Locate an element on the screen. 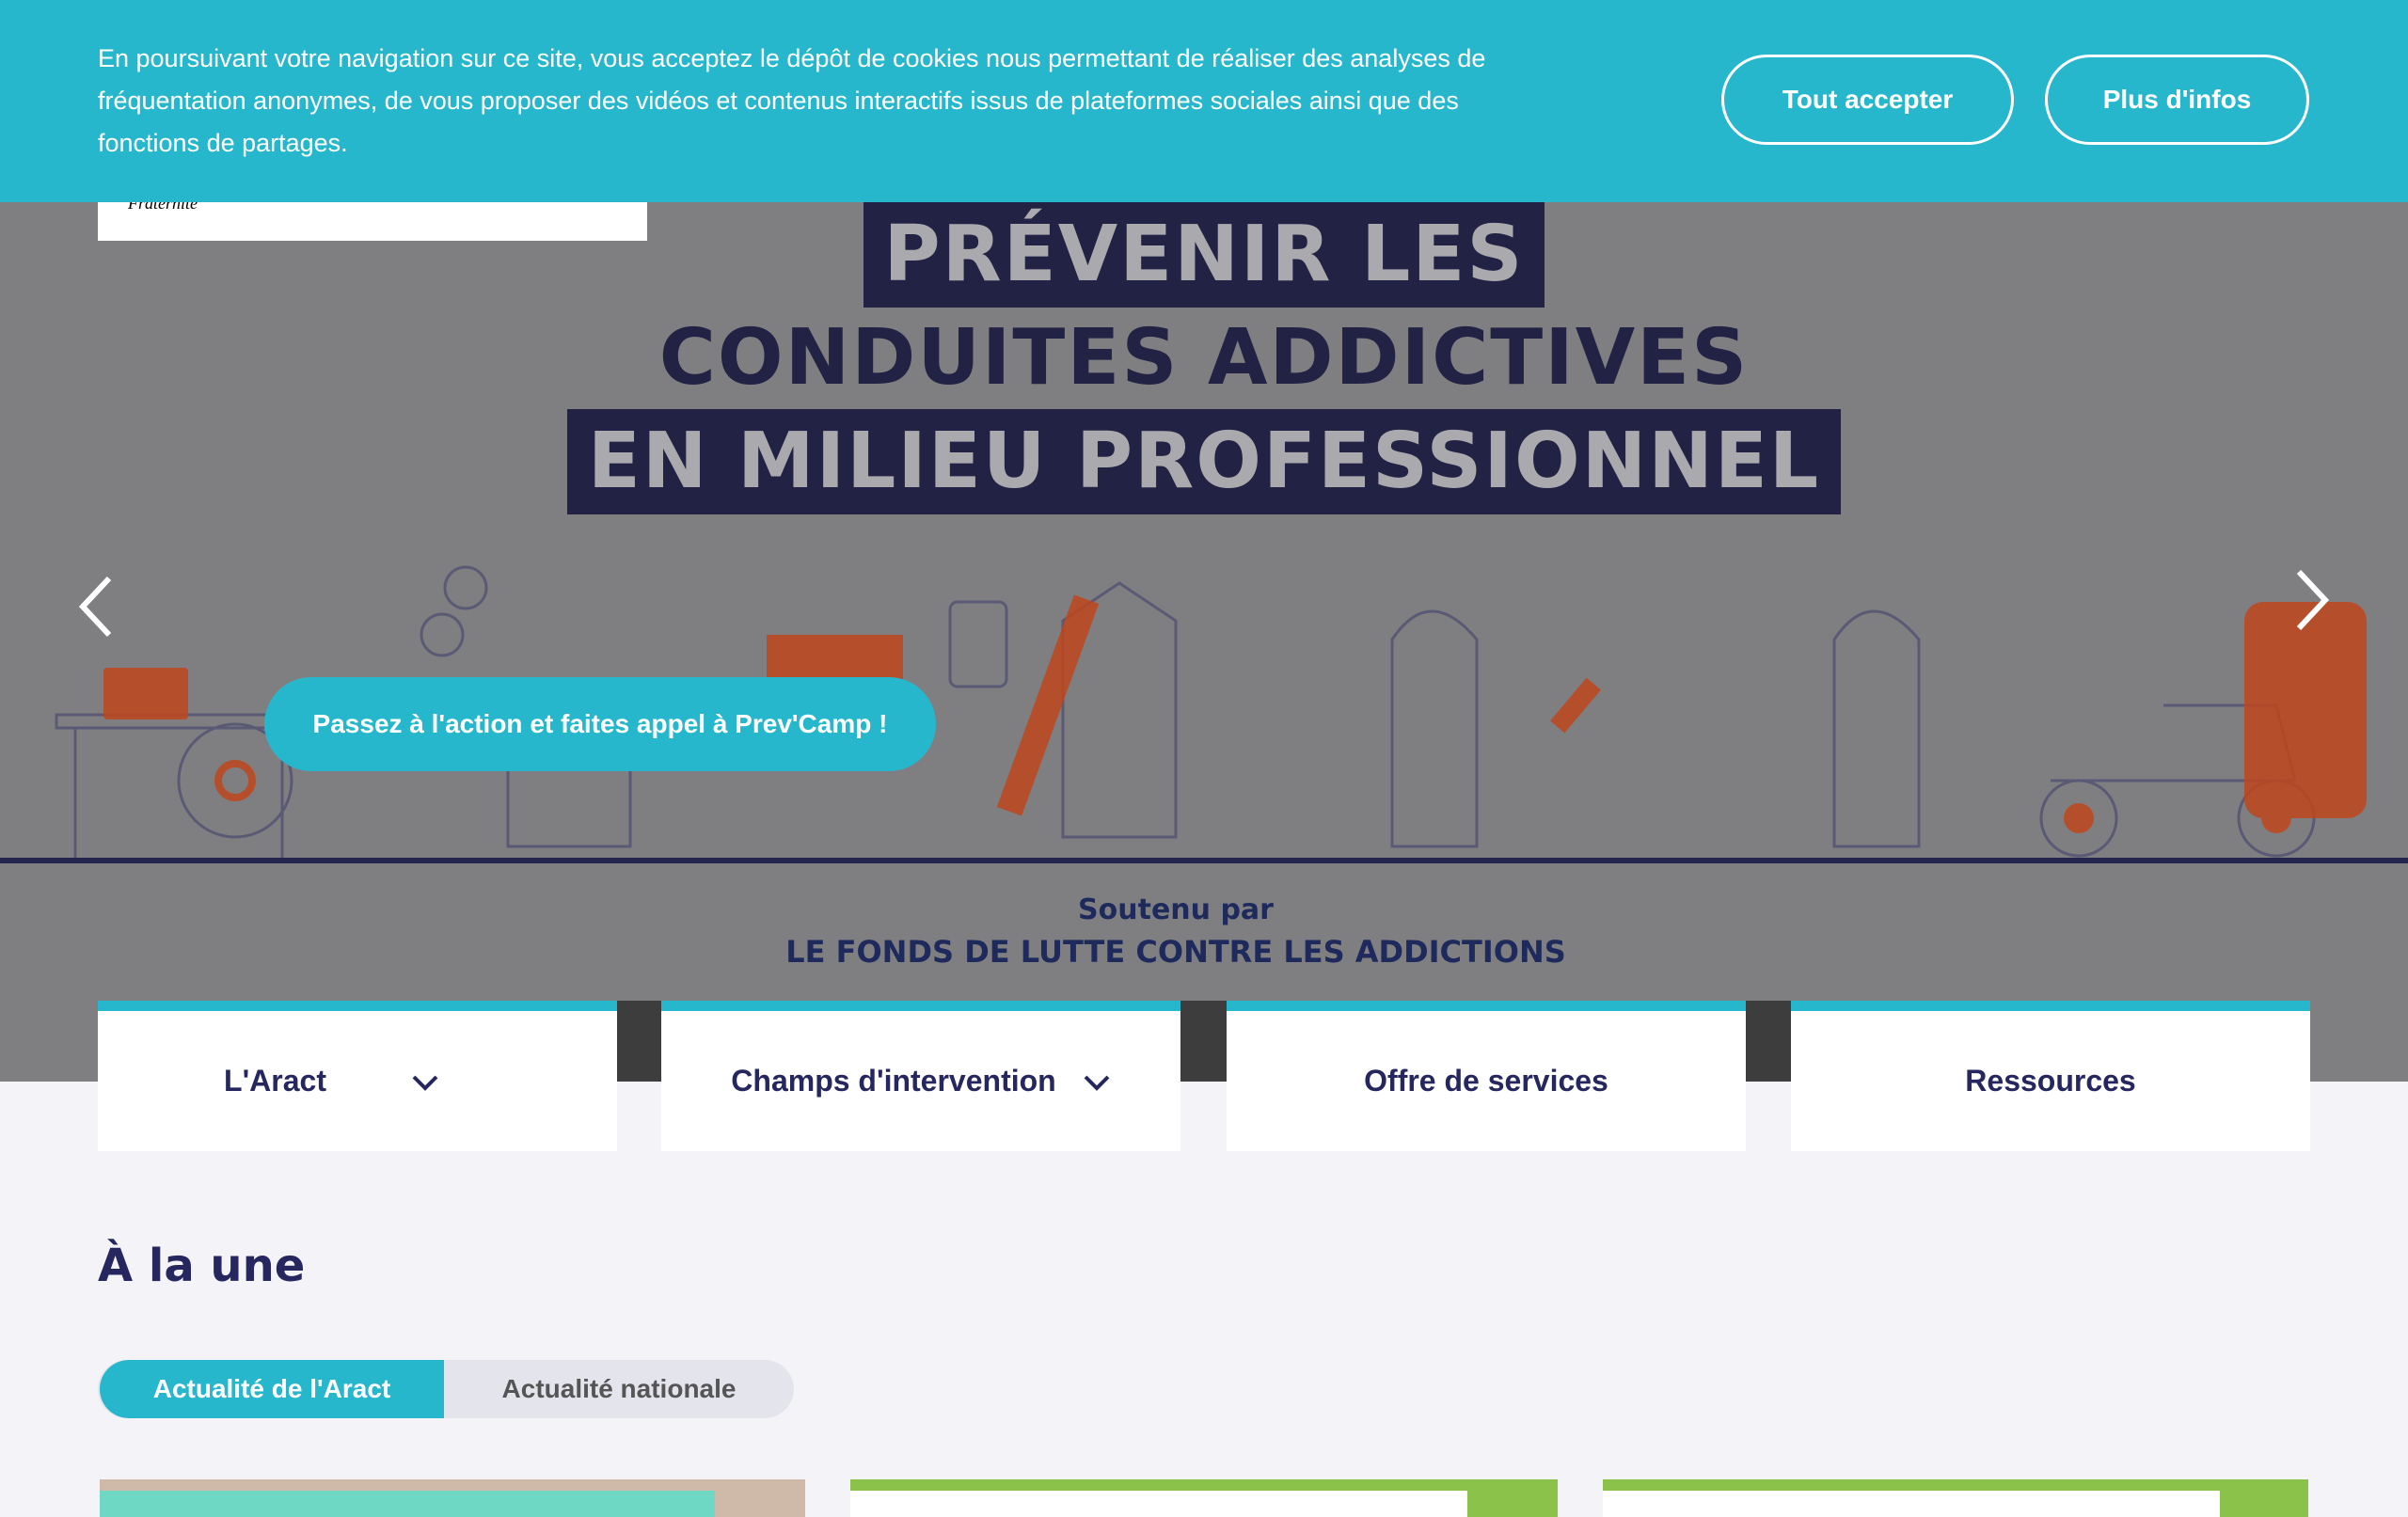  chevron-right-icon is located at coordinates (2313, 600).